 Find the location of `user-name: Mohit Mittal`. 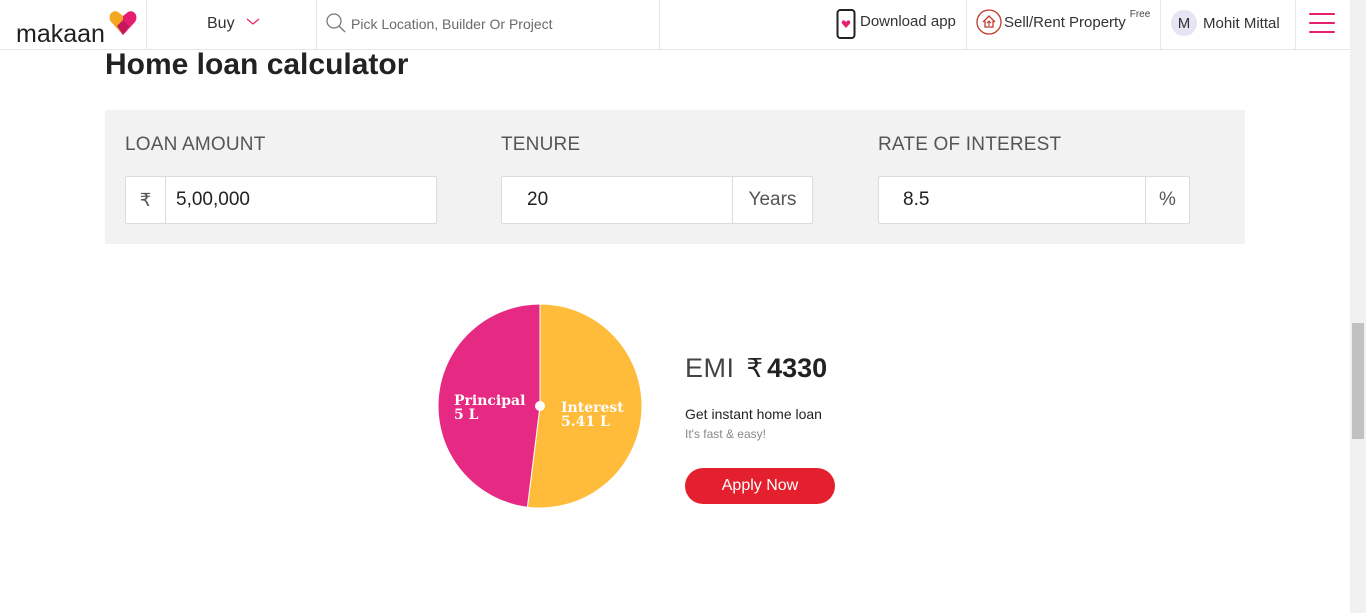

user-name: Mohit Mittal is located at coordinates (1241, 23).